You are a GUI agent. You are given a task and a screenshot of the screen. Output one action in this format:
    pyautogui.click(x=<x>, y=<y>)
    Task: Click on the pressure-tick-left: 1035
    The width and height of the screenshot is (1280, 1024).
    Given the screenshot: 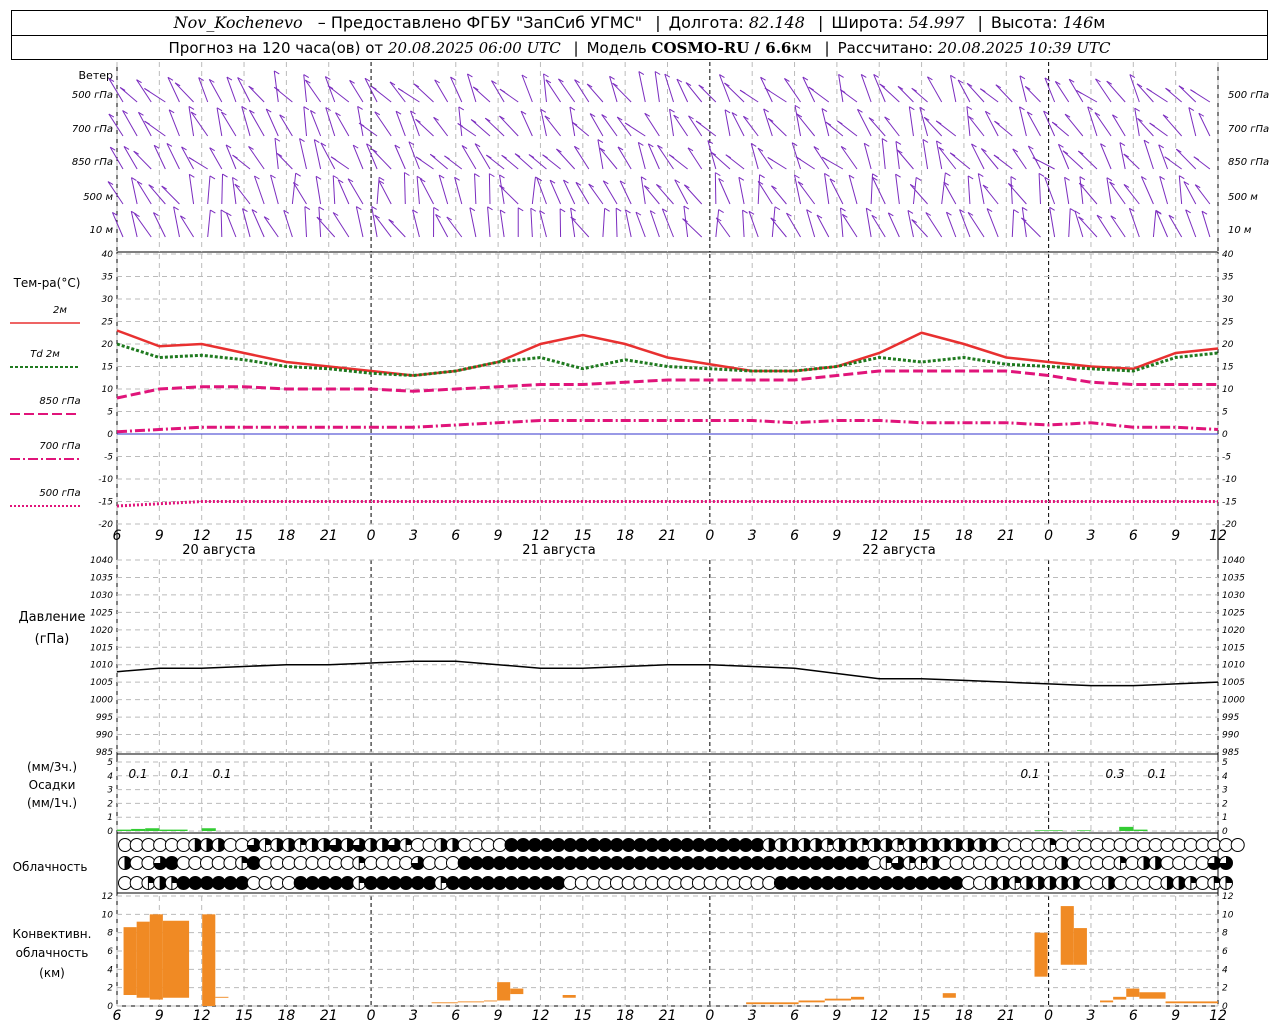 What is the action you would take?
    pyautogui.click(x=101, y=578)
    